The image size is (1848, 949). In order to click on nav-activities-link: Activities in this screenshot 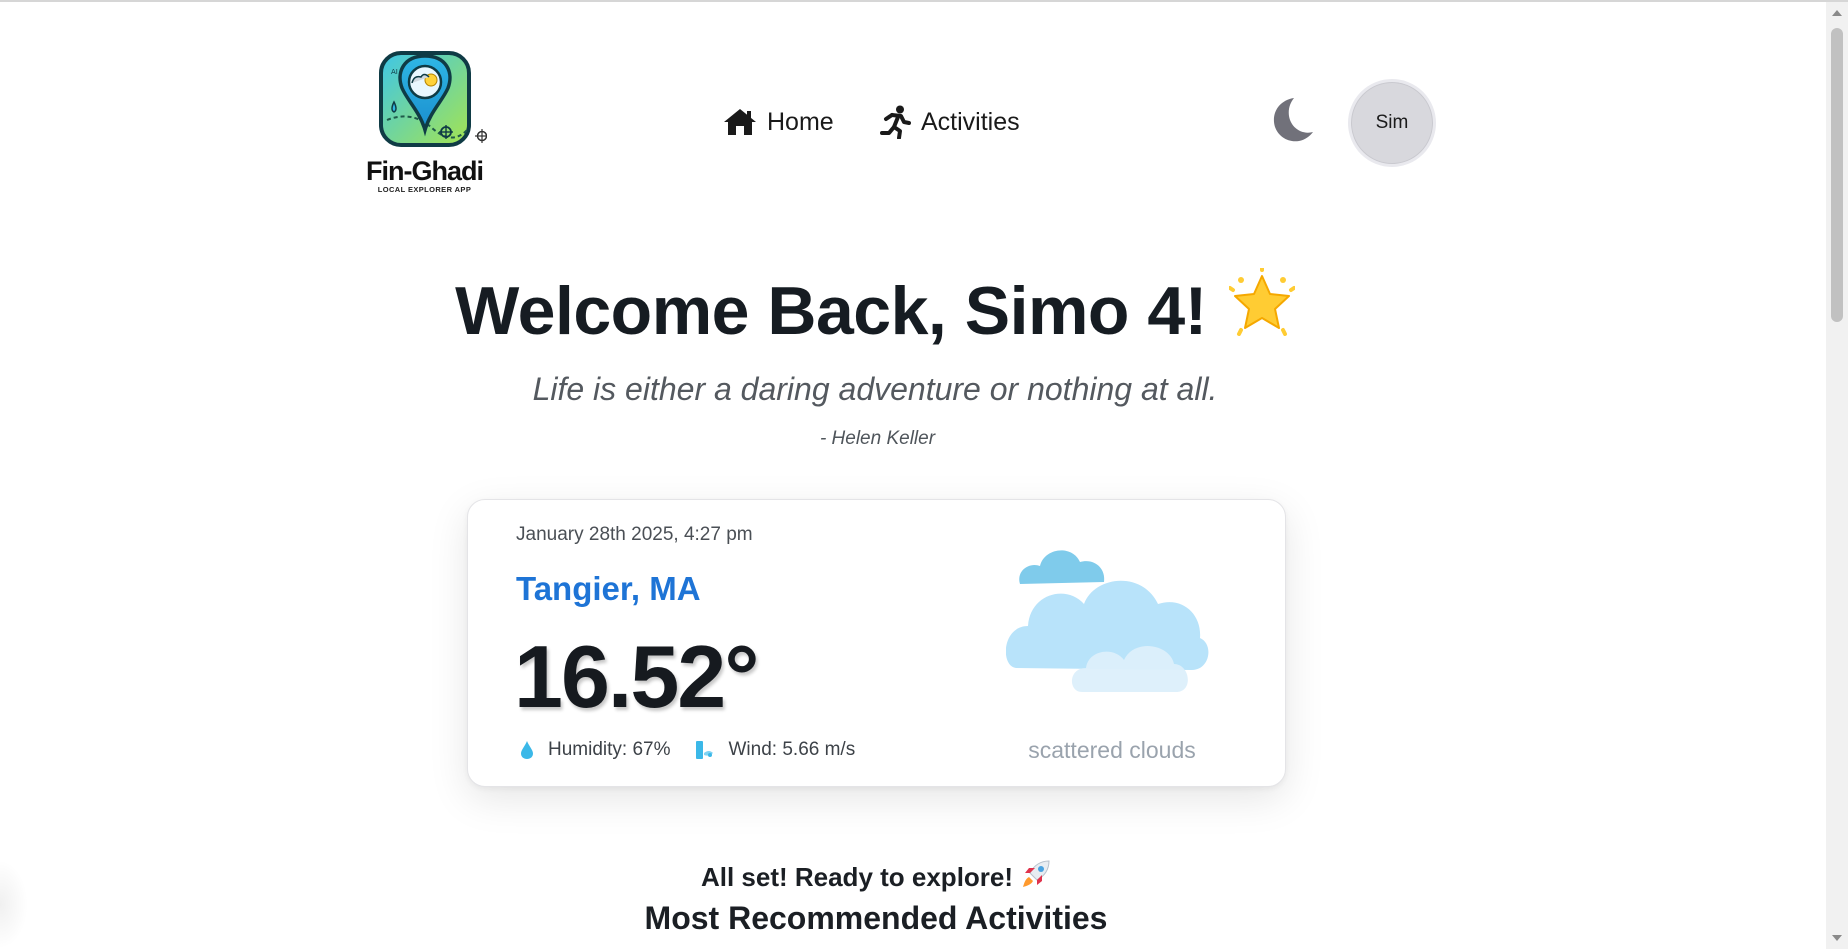, I will do `click(949, 122)`.